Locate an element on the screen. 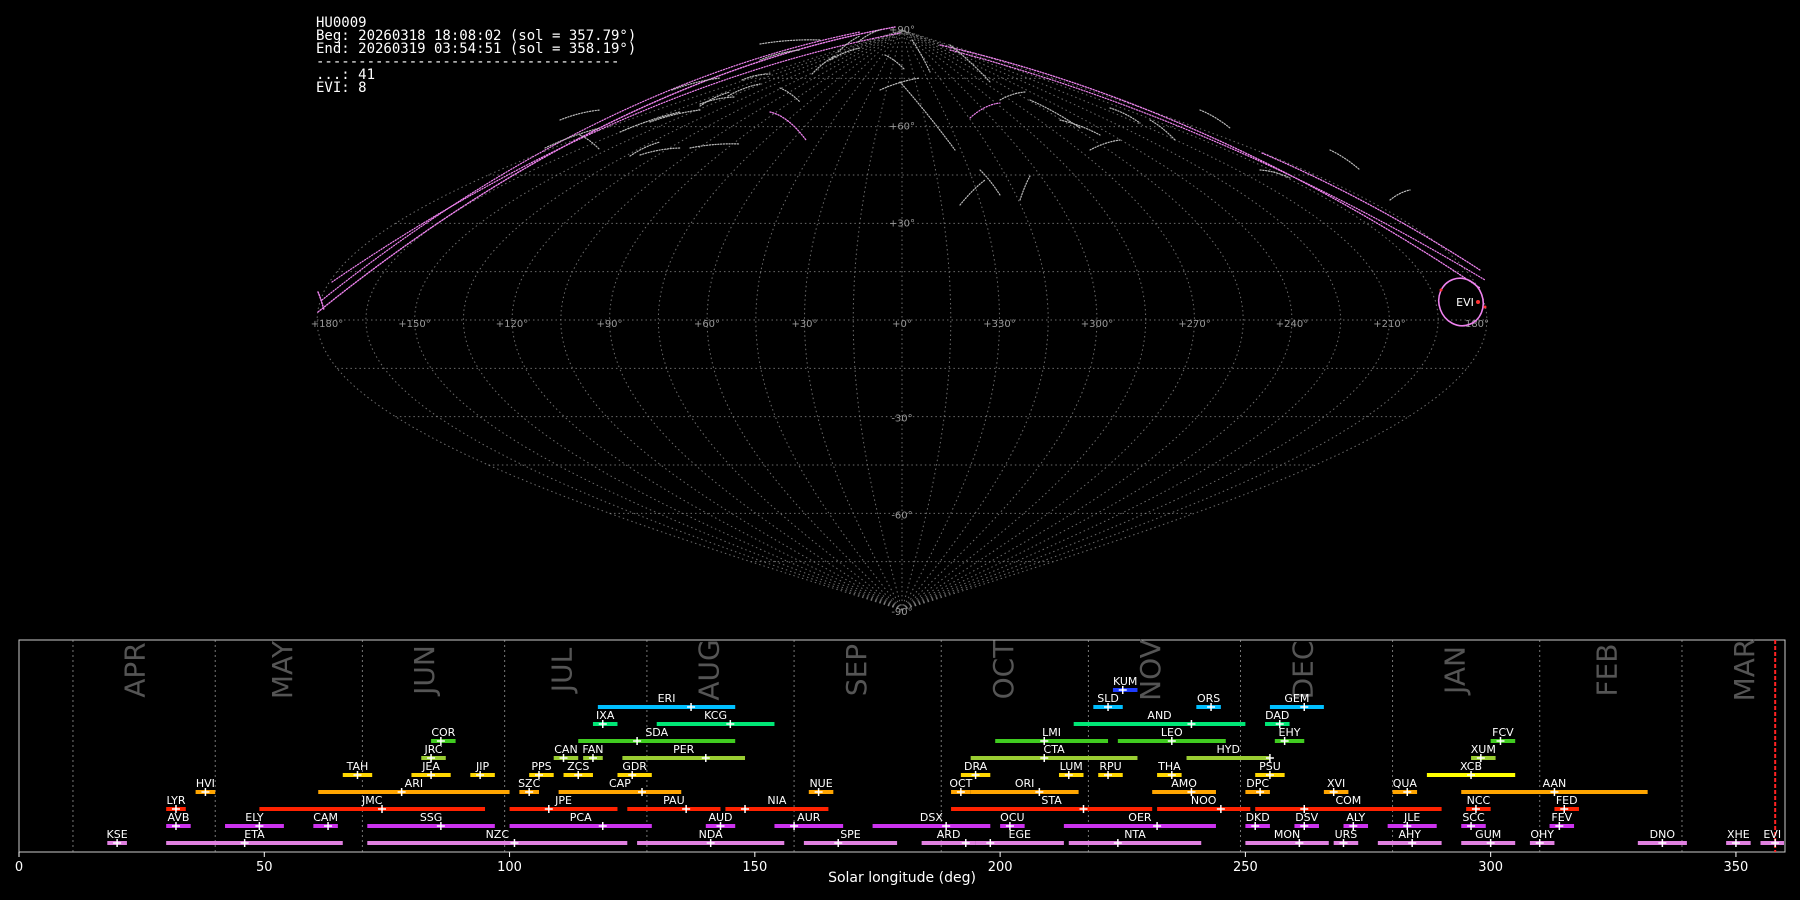  shower-label-mon: MON is located at coordinates (1287, 834).